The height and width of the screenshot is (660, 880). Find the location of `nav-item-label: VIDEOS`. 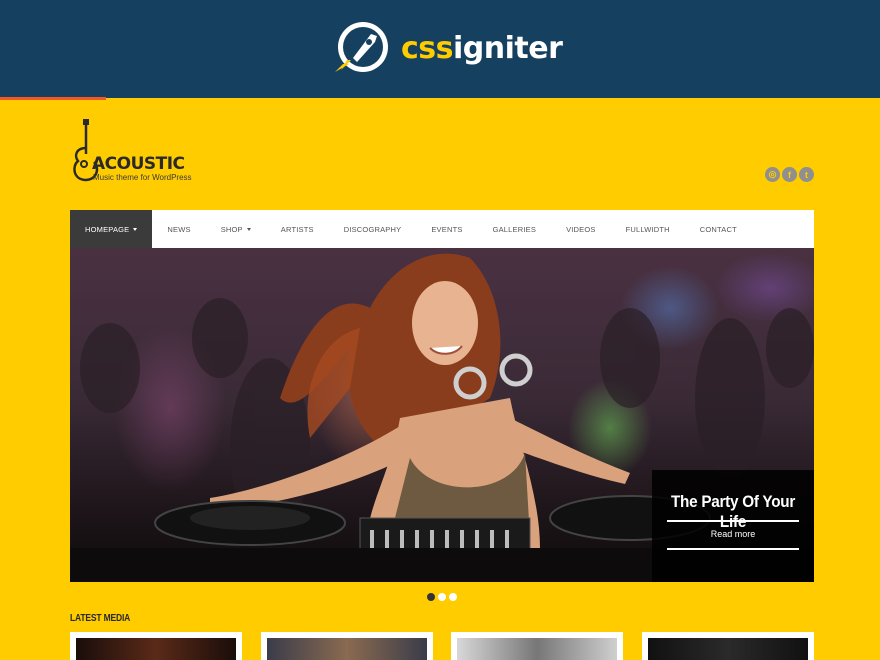

nav-item-label: VIDEOS is located at coordinates (581, 229).